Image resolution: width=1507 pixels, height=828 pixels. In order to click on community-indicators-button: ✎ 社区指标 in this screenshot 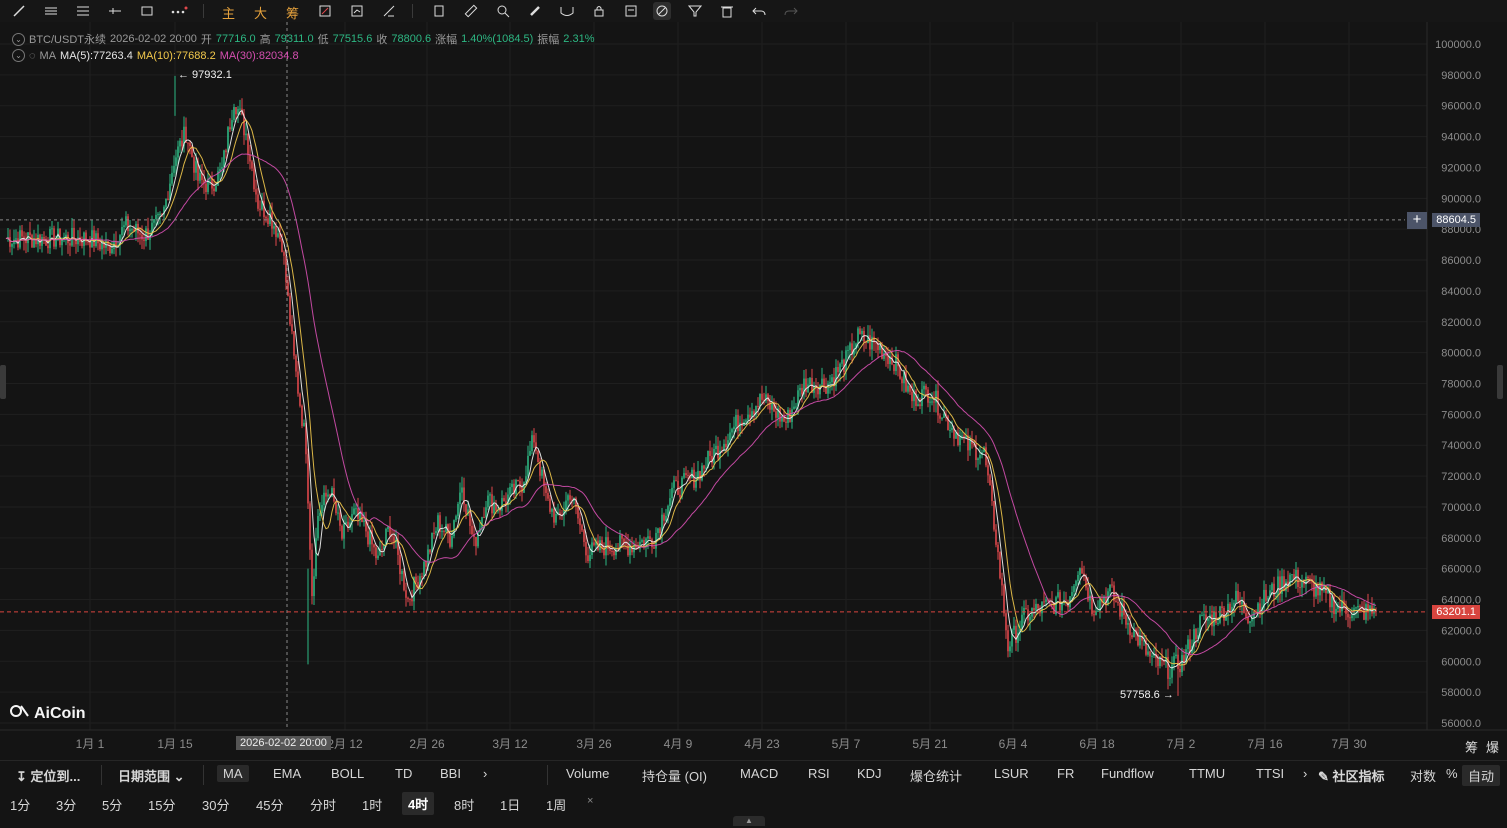, I will do `click(1351, 775)`.